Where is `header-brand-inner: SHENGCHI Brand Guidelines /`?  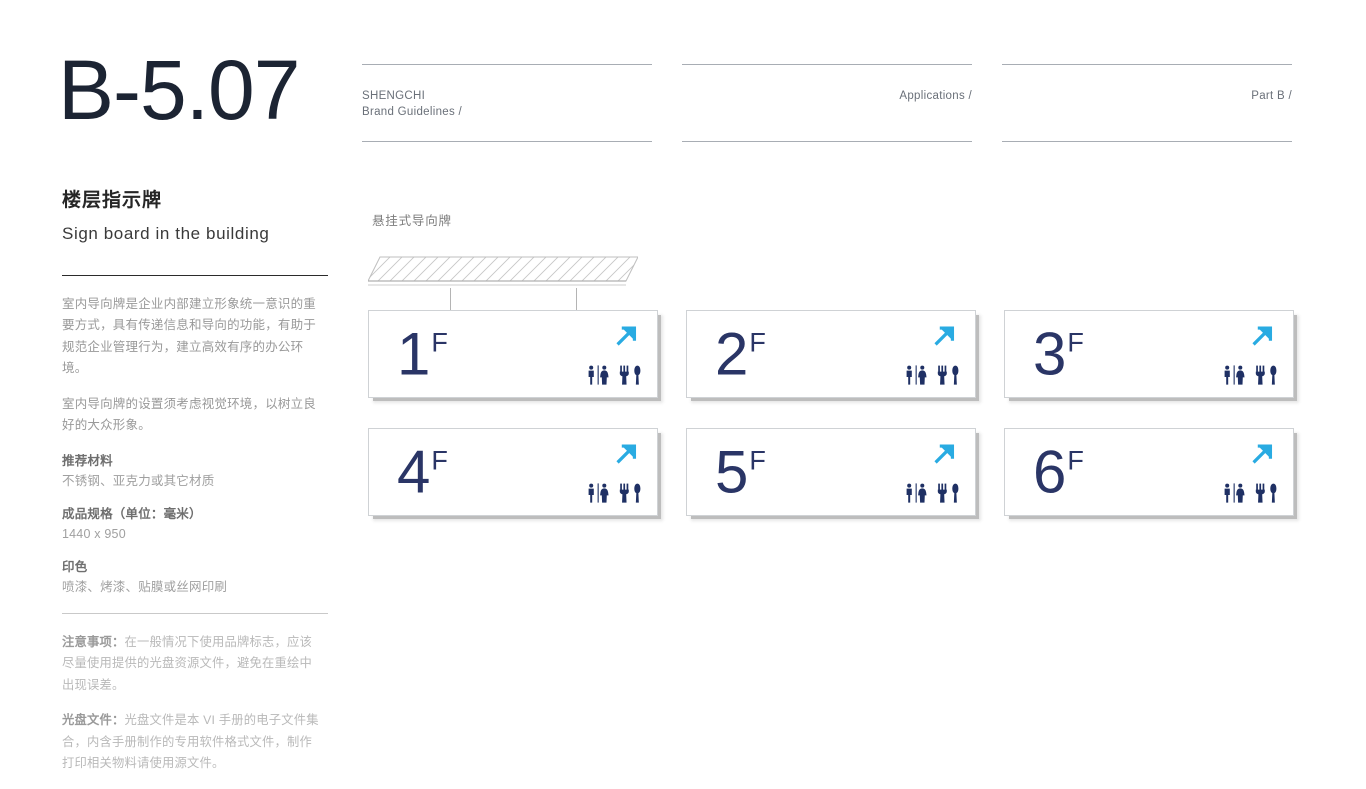 header-brand-inner: SHENGCHI Brand Guidelines / is located at coordinates (507, 104).